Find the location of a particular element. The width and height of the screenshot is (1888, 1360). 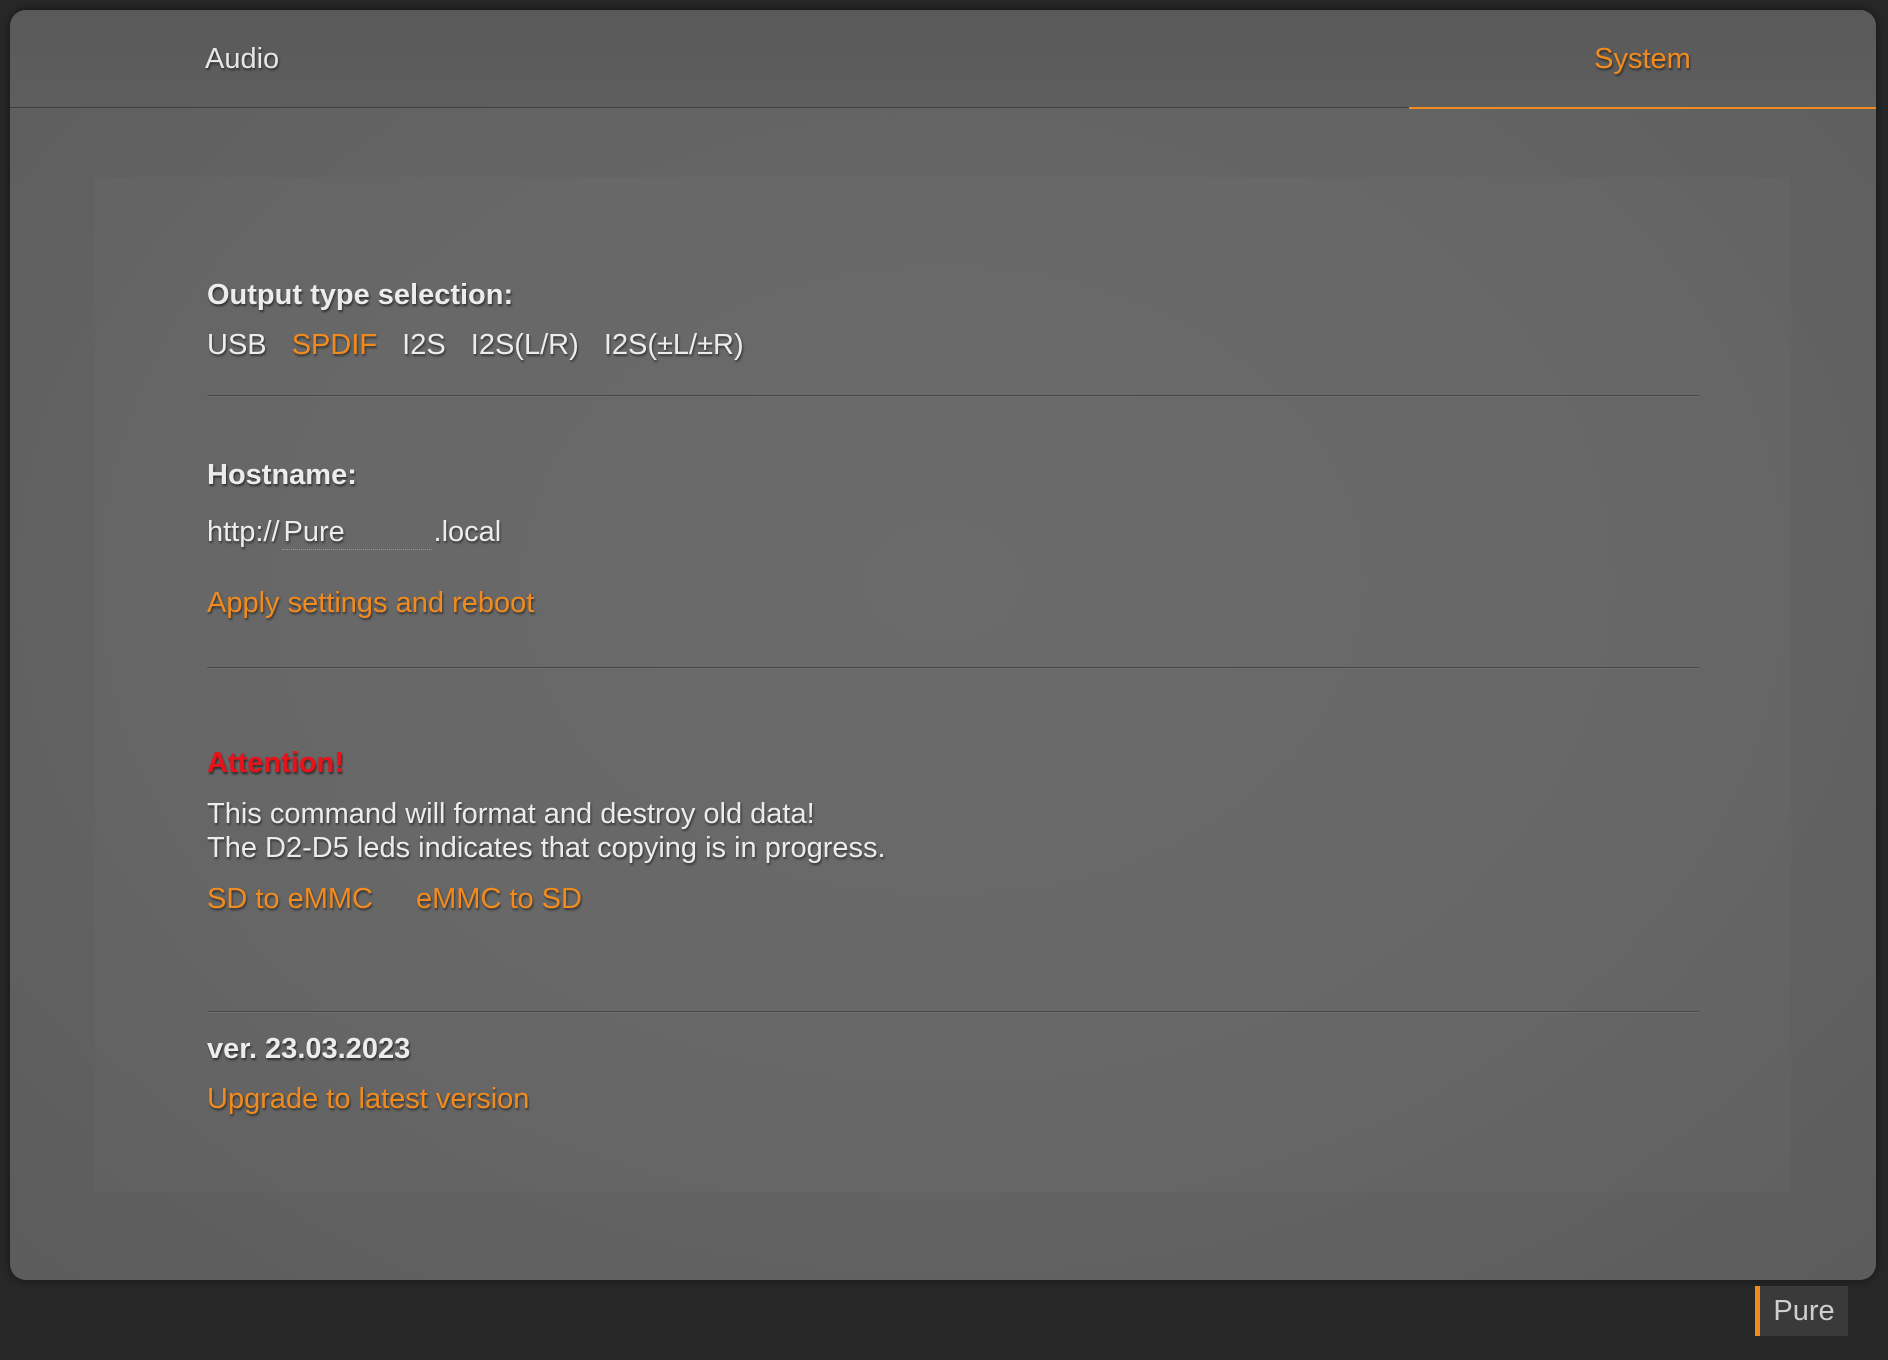

tab-system: System is located at coordinates (1642, 59).